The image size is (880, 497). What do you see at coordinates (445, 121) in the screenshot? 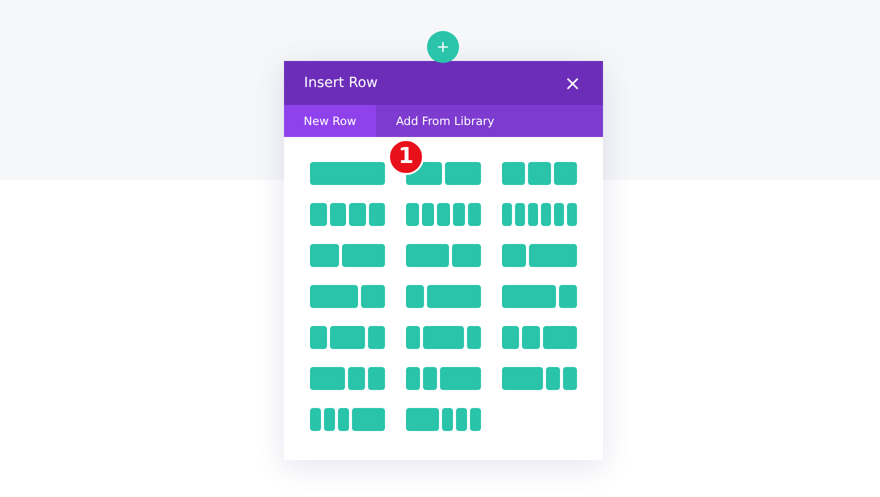
I see `tab: Add From Library` at bounding box center [445, 121].